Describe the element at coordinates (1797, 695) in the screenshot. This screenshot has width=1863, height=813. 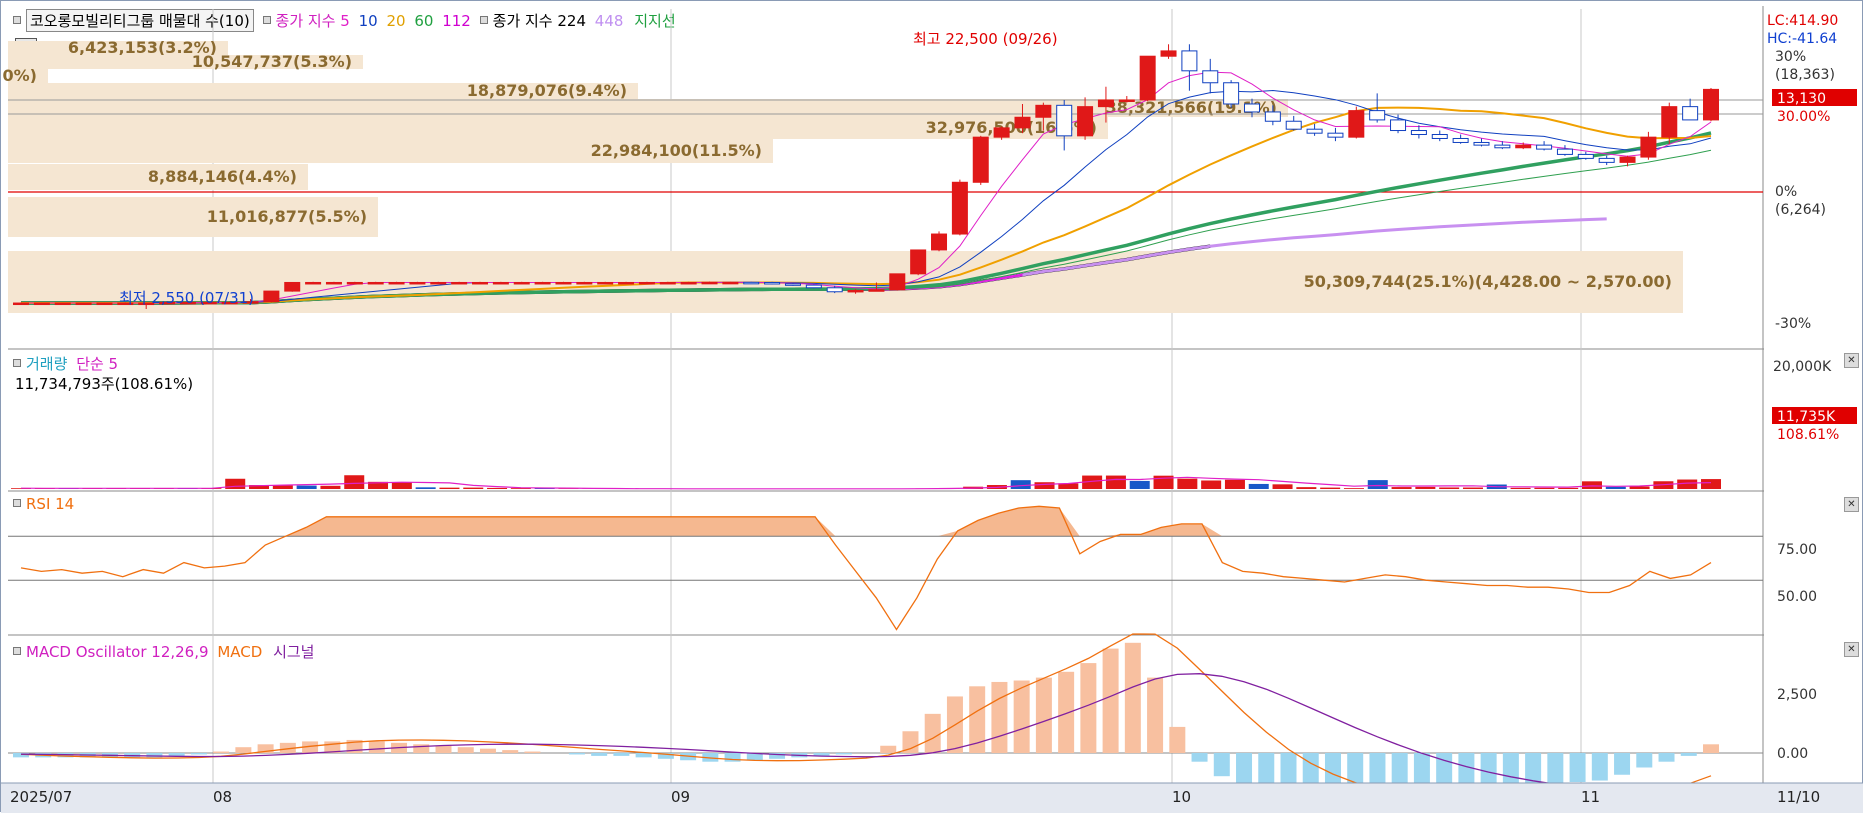
I see `macd-axis-2500: 2,500` at that location.